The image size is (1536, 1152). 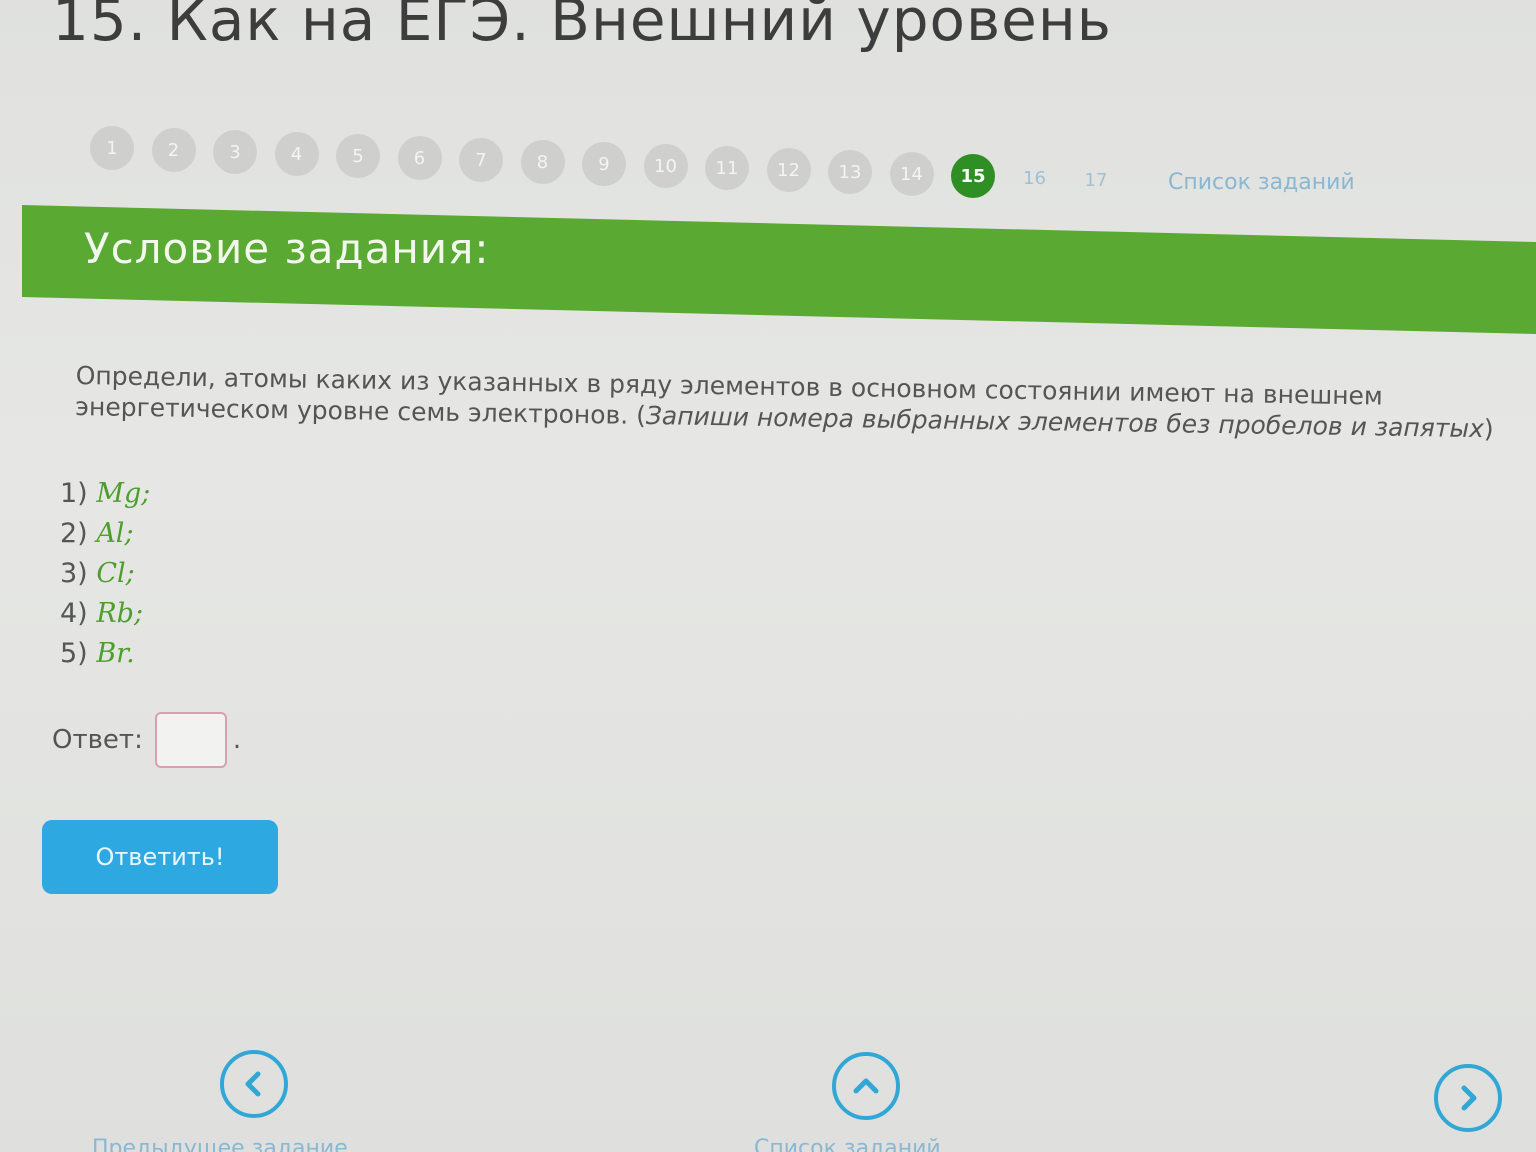 What do you see at coordinates (481, 160) in the screenshot?
I see `page-7-button: 7` at bounding box center [481, 160].